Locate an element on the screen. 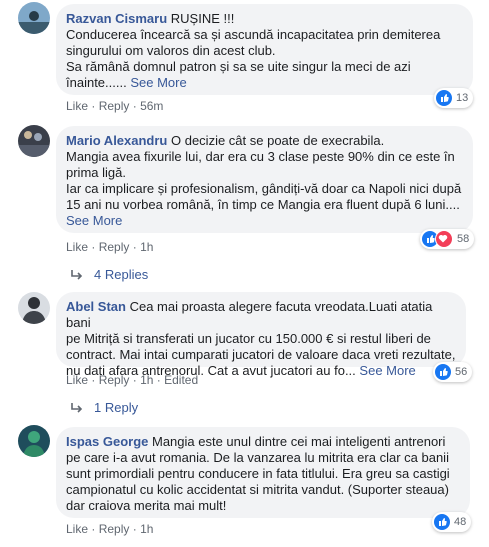 This screenshot has width=489, height=547. reaction-count: 56 is located at coordinates (461, 372).